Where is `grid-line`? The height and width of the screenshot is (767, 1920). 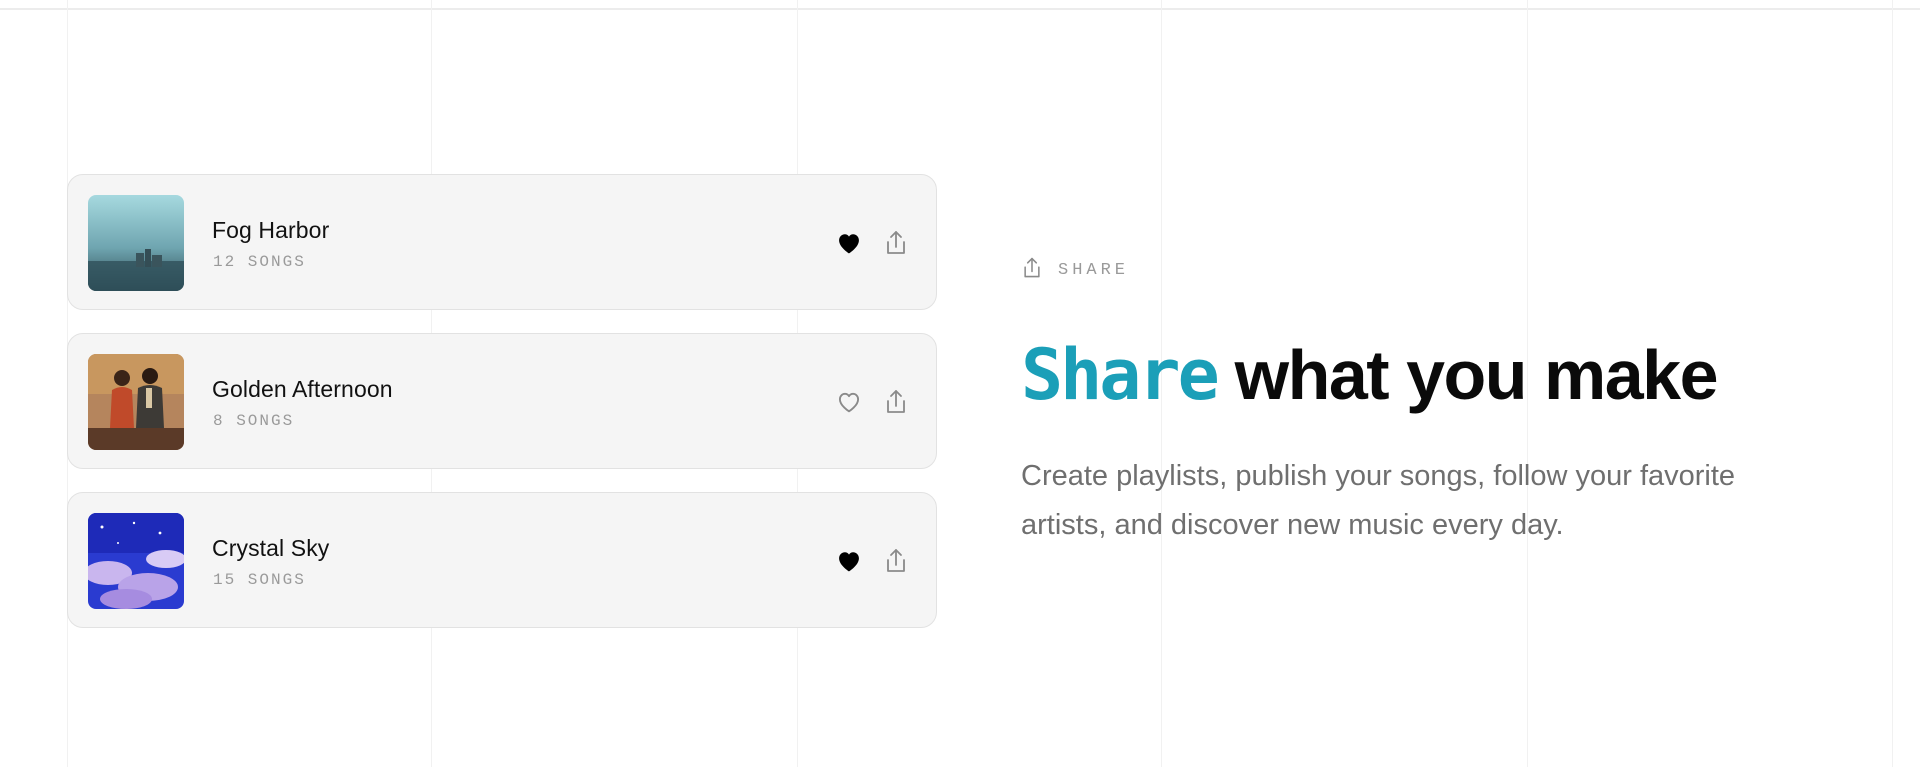
grid-line is located at coordinates (1892, 383).